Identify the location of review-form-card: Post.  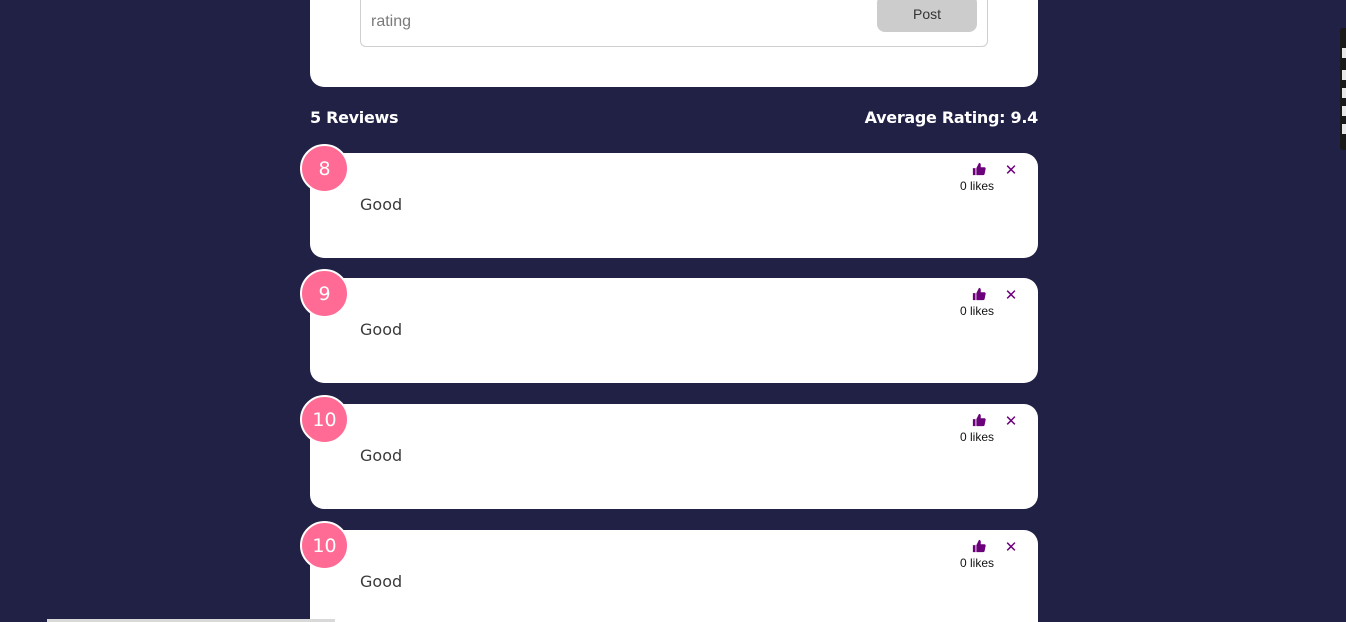
(674, 43).